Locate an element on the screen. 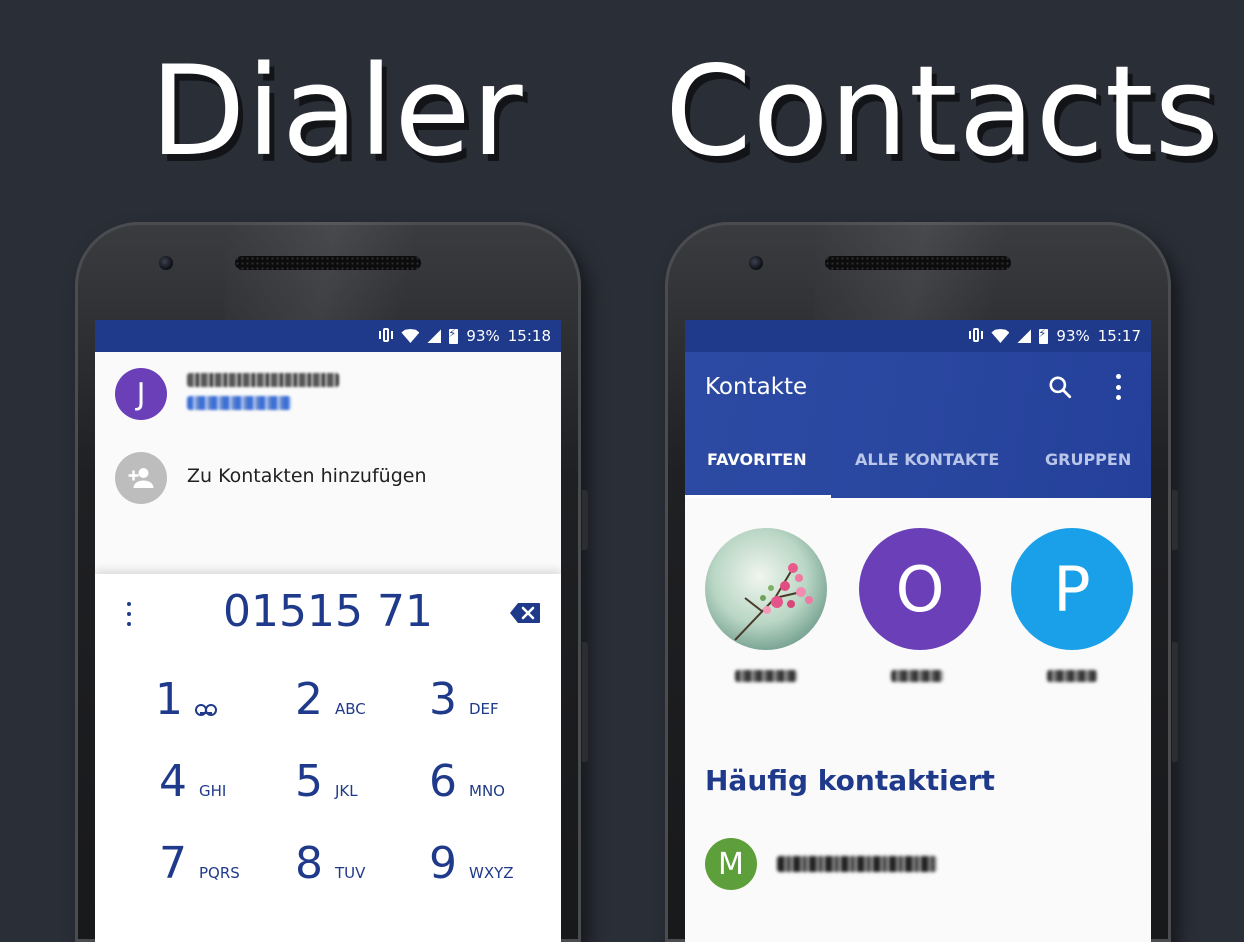 Image resolution: width=1244 pixels, height=942 pixels. contact-name-redacted is located at coordinates (263, 380).